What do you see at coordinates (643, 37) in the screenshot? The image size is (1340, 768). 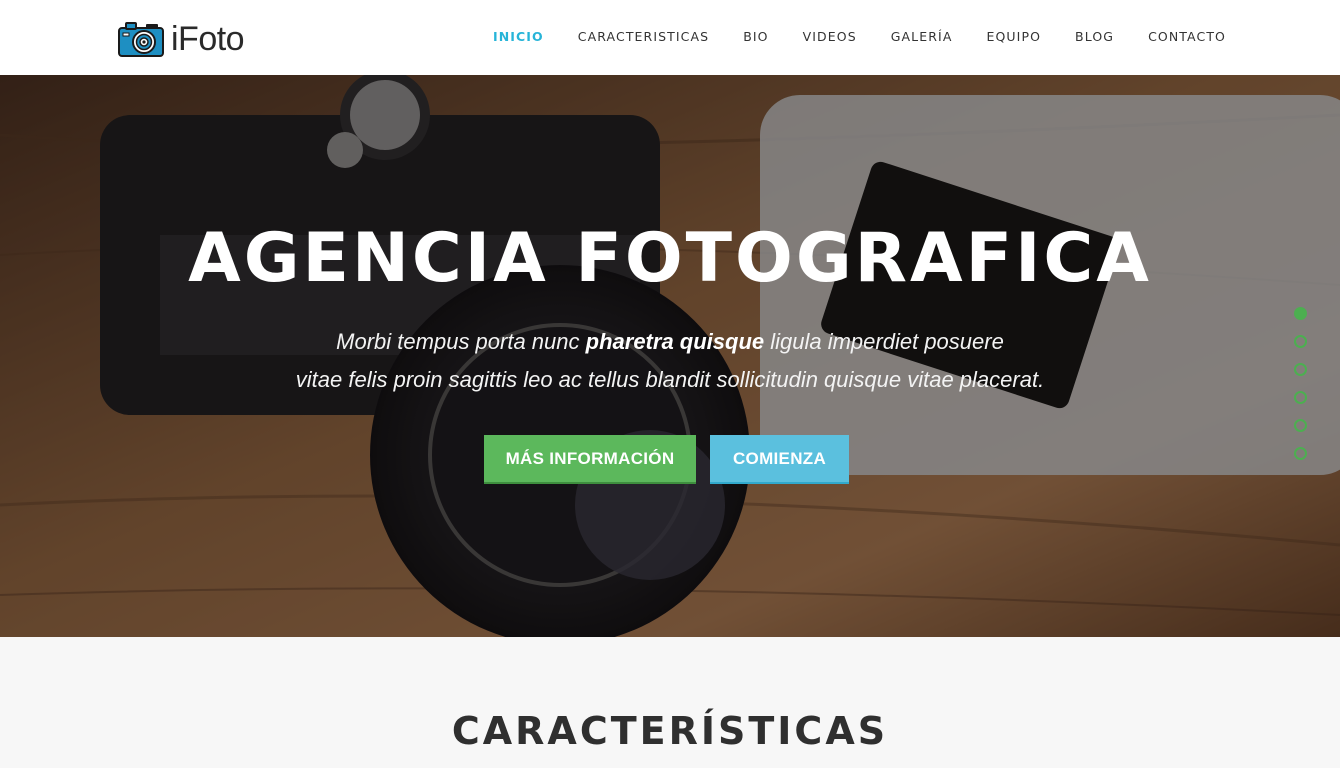 I see `nav-item-caracteristicas: CARACTERISTICAS` at bounding box center [643, 37].